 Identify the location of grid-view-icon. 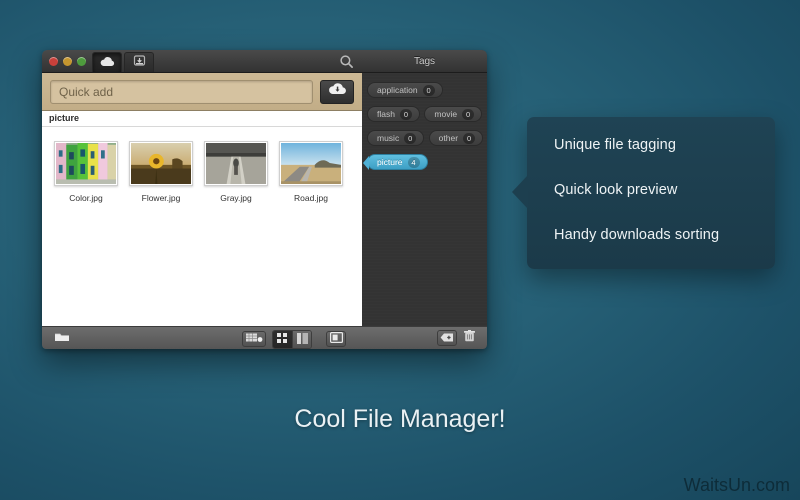
(282, 339).